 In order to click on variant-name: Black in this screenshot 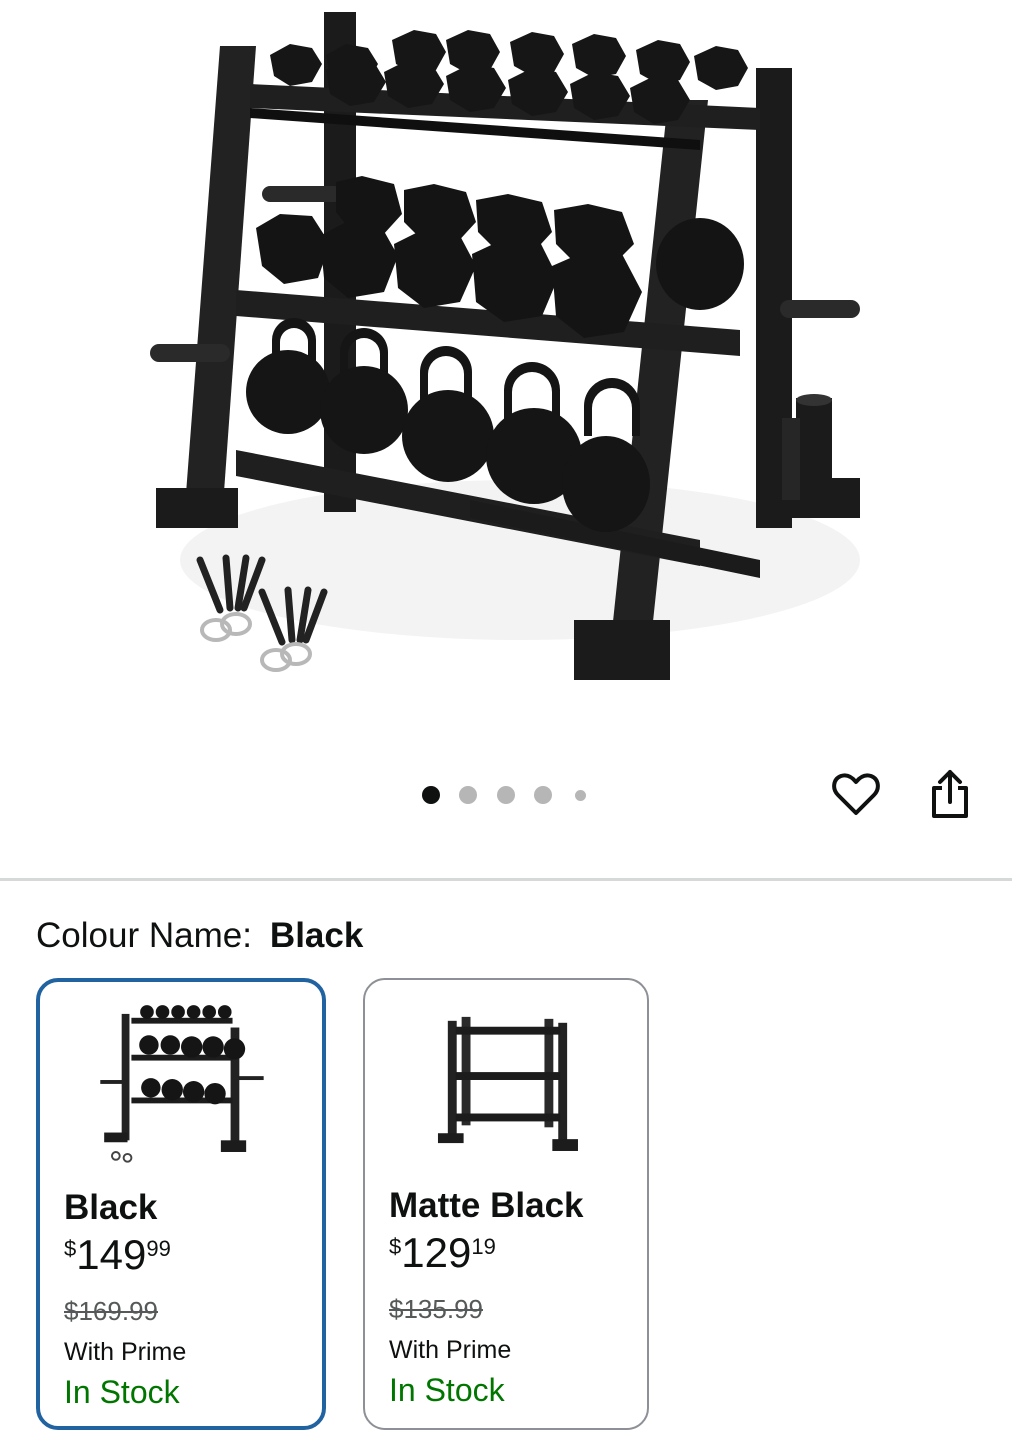, I will do `click(111, 1207)`.